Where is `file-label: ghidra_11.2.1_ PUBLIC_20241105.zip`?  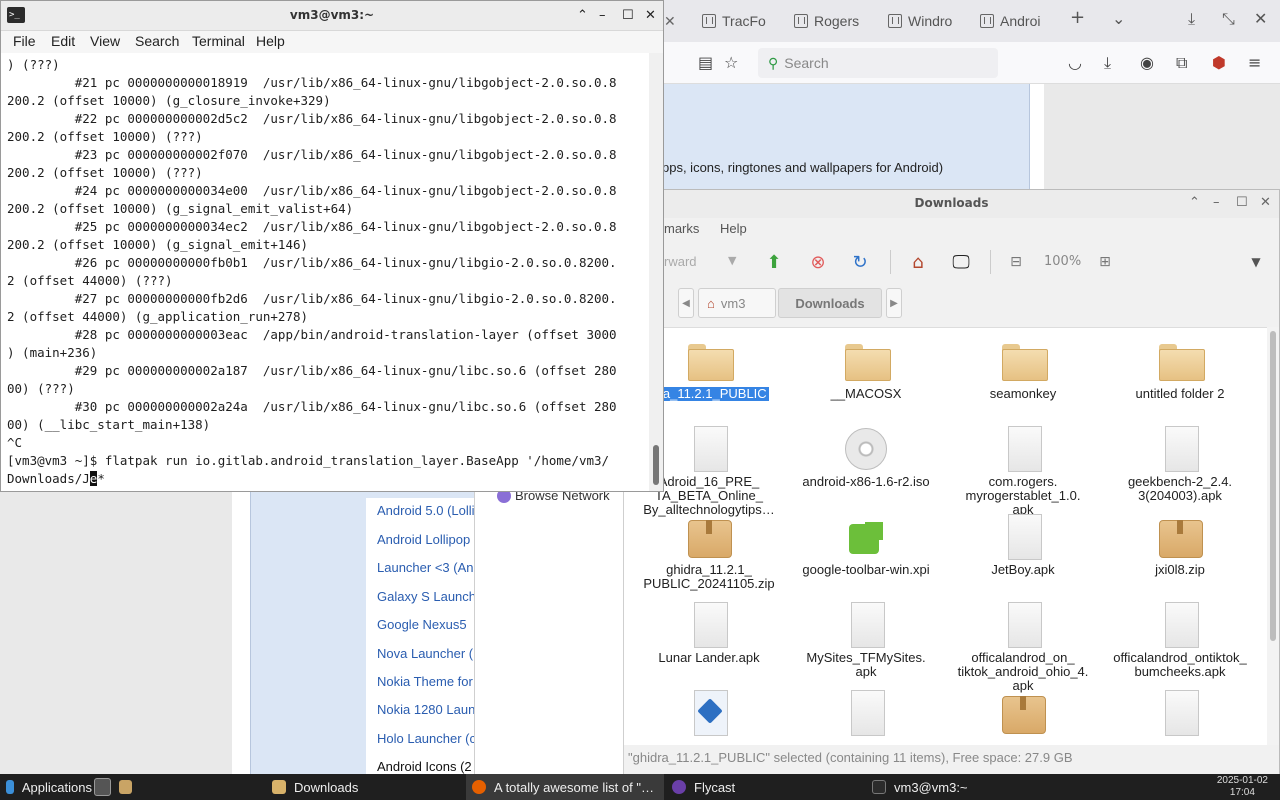
file-label: ghidra_11.2.1_ PUBLIC_20241105.zip is located at coordinates (709, 576).